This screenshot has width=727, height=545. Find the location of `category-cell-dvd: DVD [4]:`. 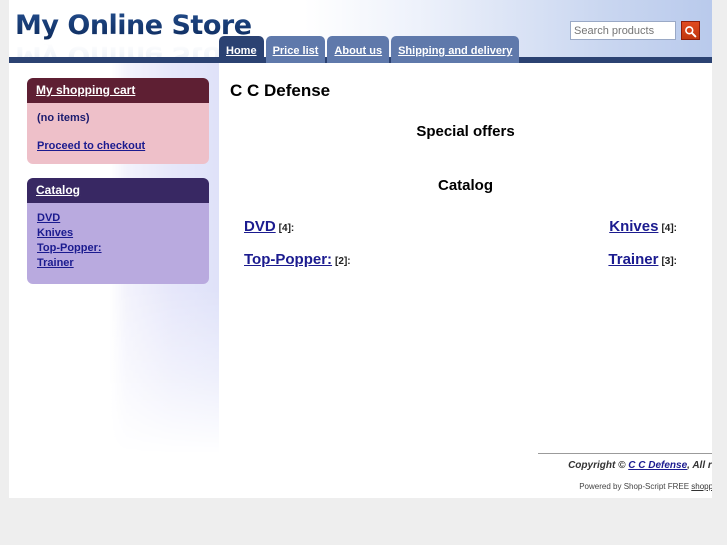

category-cell-dvd: DVD [4]: is located at coordinates (353, 226).